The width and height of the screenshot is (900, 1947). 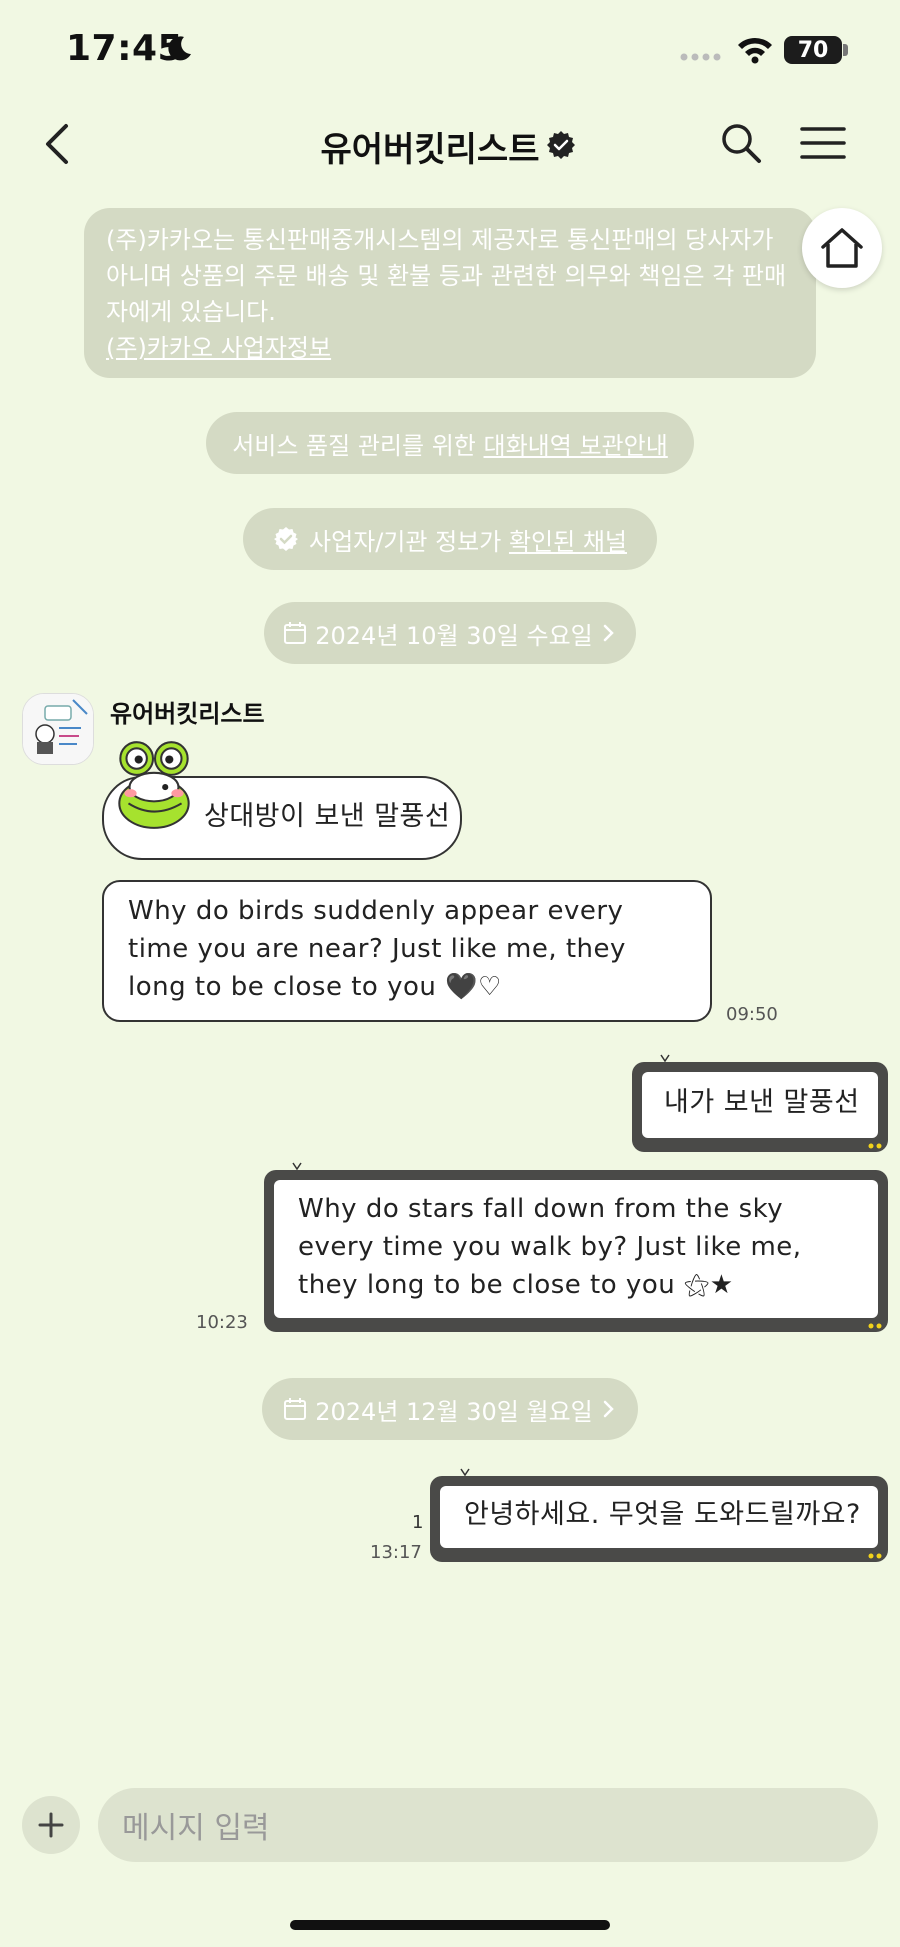 What do you see at coordinates (222, 1322) in the screenshot?
I see `message-time: 10:23` at bounding box center [222, 1322].